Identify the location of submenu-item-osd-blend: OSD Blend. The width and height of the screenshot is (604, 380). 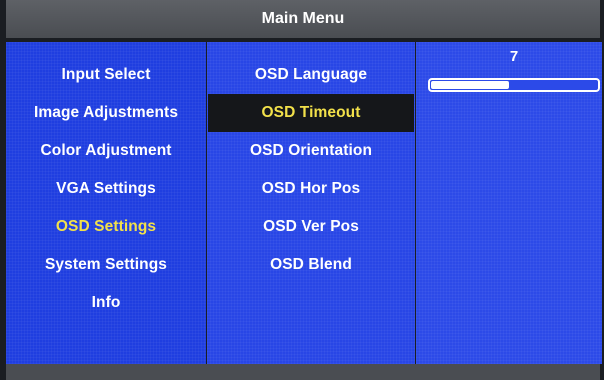
(311, 265).